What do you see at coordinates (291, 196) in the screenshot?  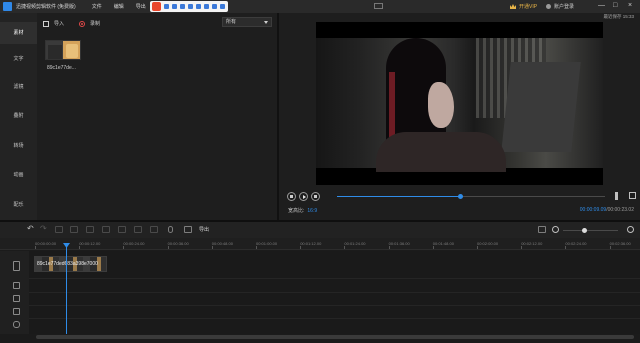 I see `previous-frame-button` at bounding box center [291, 196].